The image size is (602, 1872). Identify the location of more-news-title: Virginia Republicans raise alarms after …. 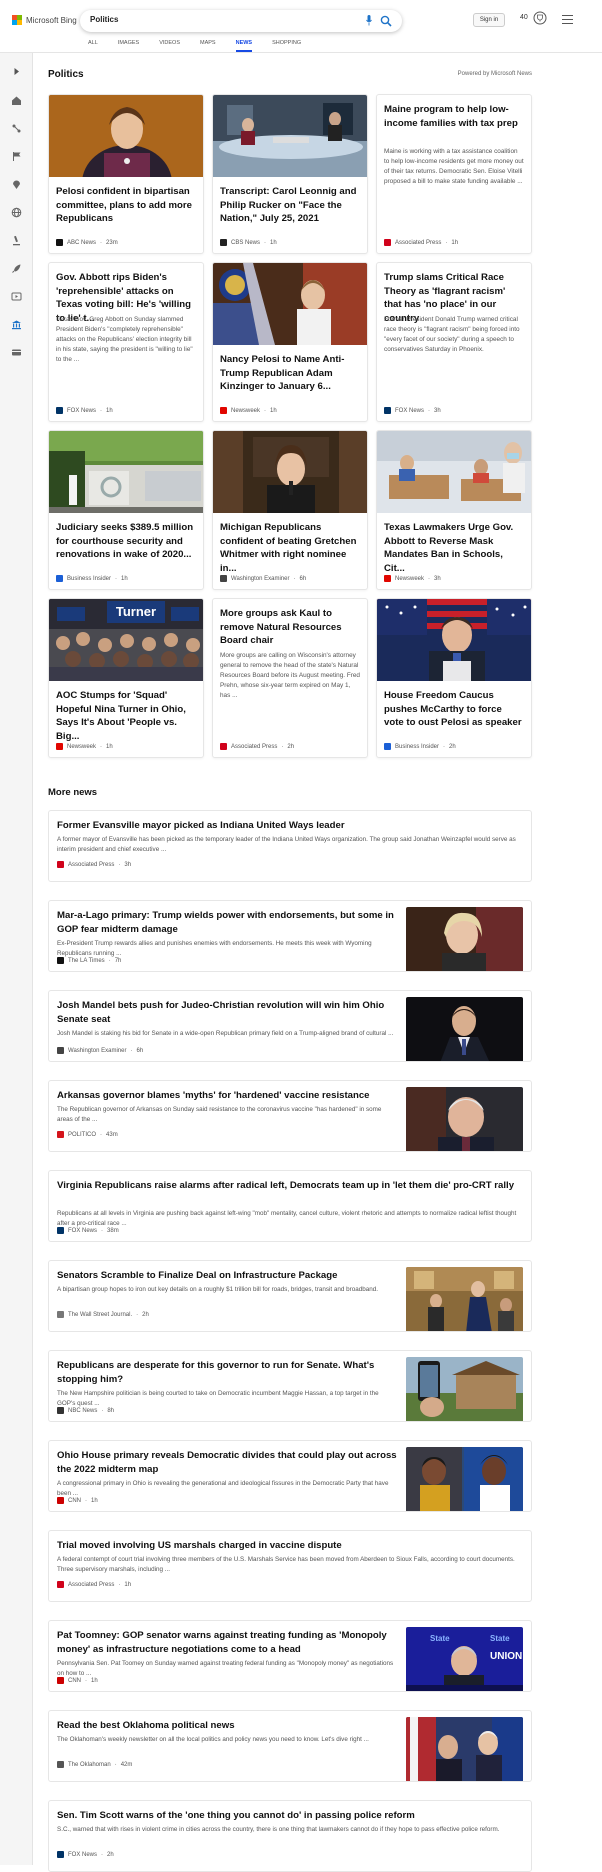
(290, 1186).